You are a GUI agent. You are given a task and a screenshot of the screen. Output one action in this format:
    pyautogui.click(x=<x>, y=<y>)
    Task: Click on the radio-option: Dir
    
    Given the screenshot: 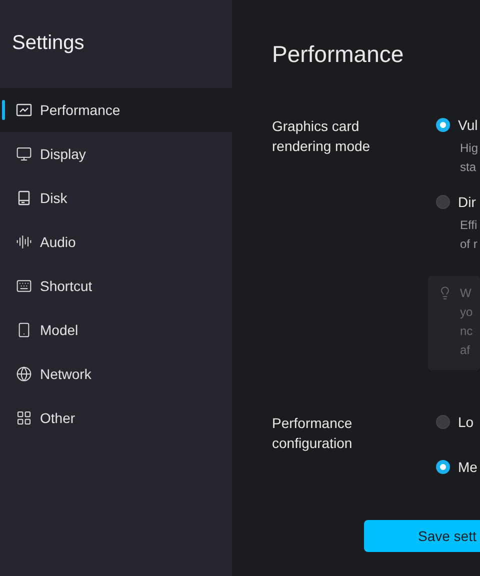 What is the action you would take?
    pyautogui.click(x=458, y=202)
    